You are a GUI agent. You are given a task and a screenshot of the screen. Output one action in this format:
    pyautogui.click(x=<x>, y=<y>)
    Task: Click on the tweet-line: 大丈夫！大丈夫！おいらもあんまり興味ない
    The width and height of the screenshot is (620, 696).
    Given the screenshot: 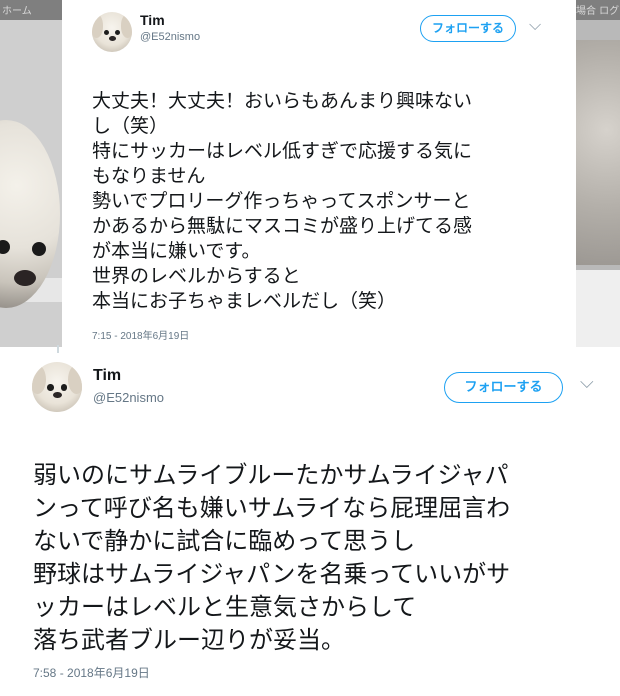 What is the action you would take?
    pyautogui.click(x=282, y=101)
    